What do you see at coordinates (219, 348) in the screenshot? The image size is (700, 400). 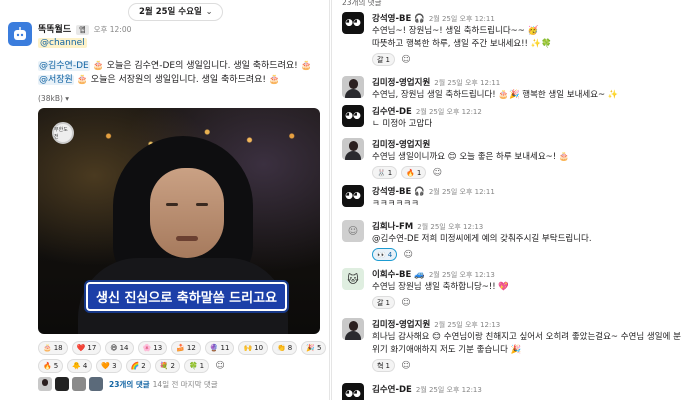 I see `reaction-pill: 🔮 11` at bounding box center [219, 348].